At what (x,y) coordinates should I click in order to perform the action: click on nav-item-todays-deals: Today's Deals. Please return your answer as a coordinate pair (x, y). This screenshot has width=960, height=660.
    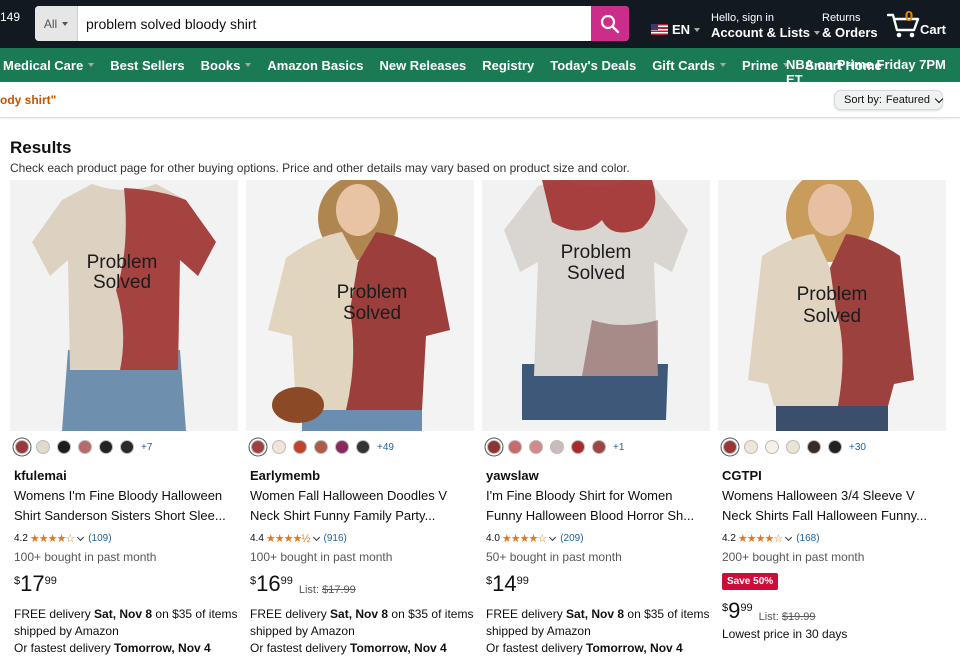
    Looking at the image, I should click on (593, 65).